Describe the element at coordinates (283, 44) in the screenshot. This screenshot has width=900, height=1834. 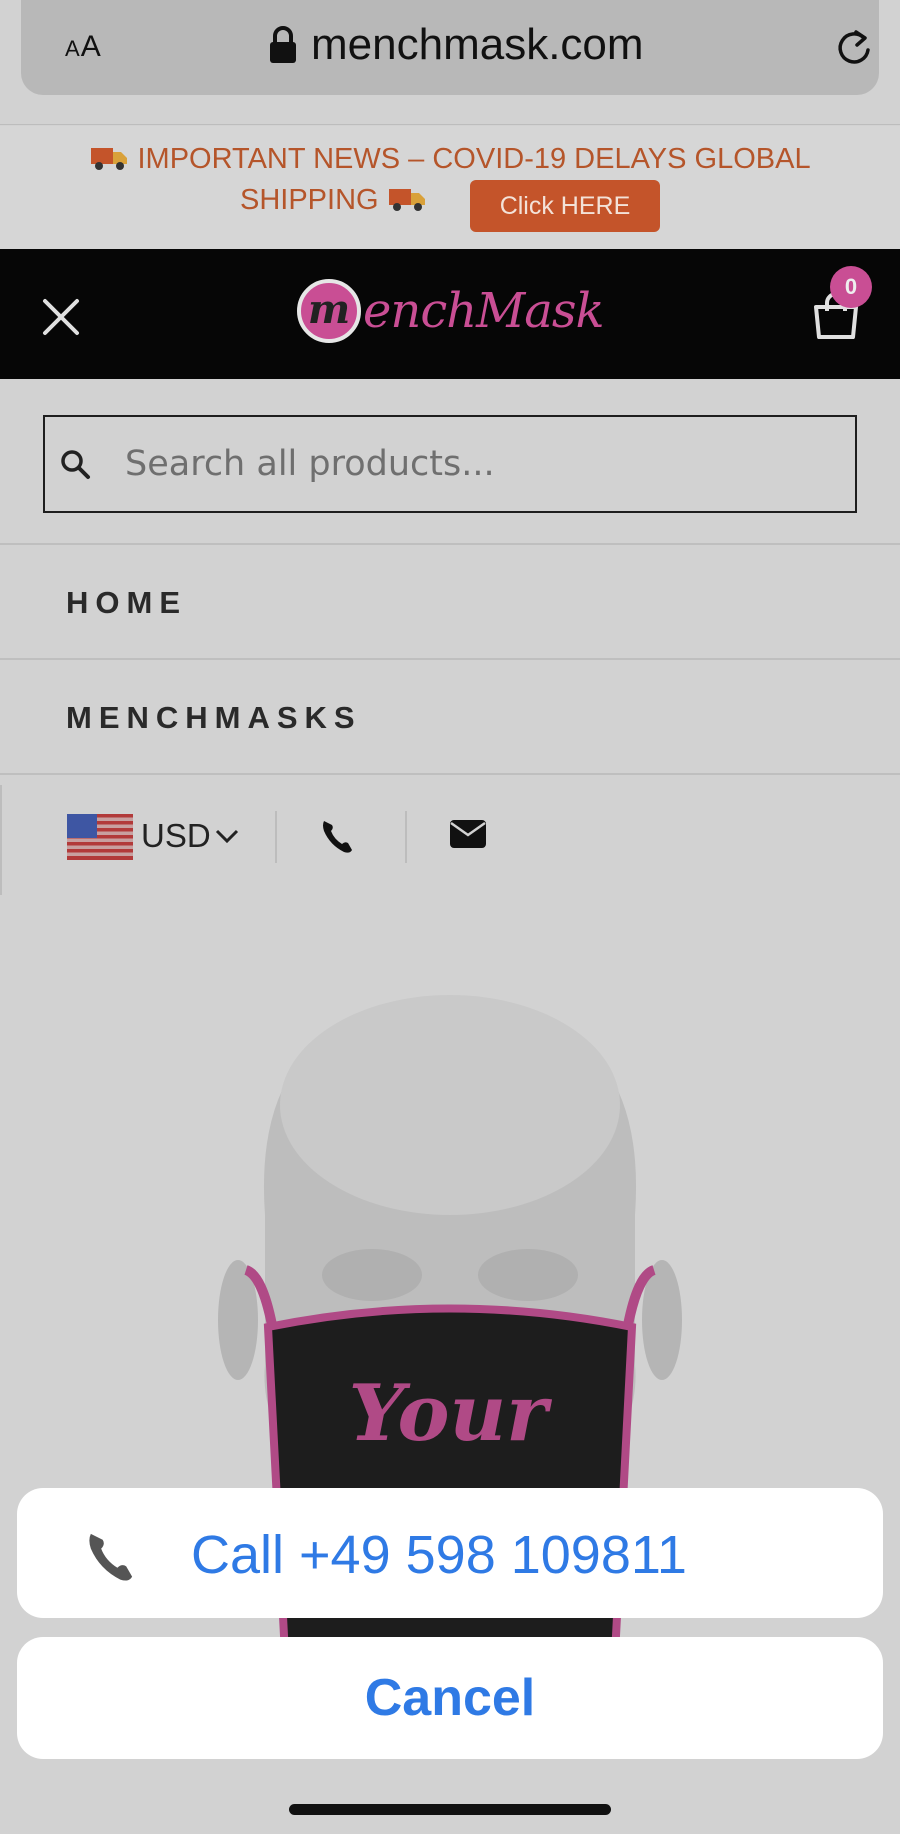
I see `lock-icon` at that location.